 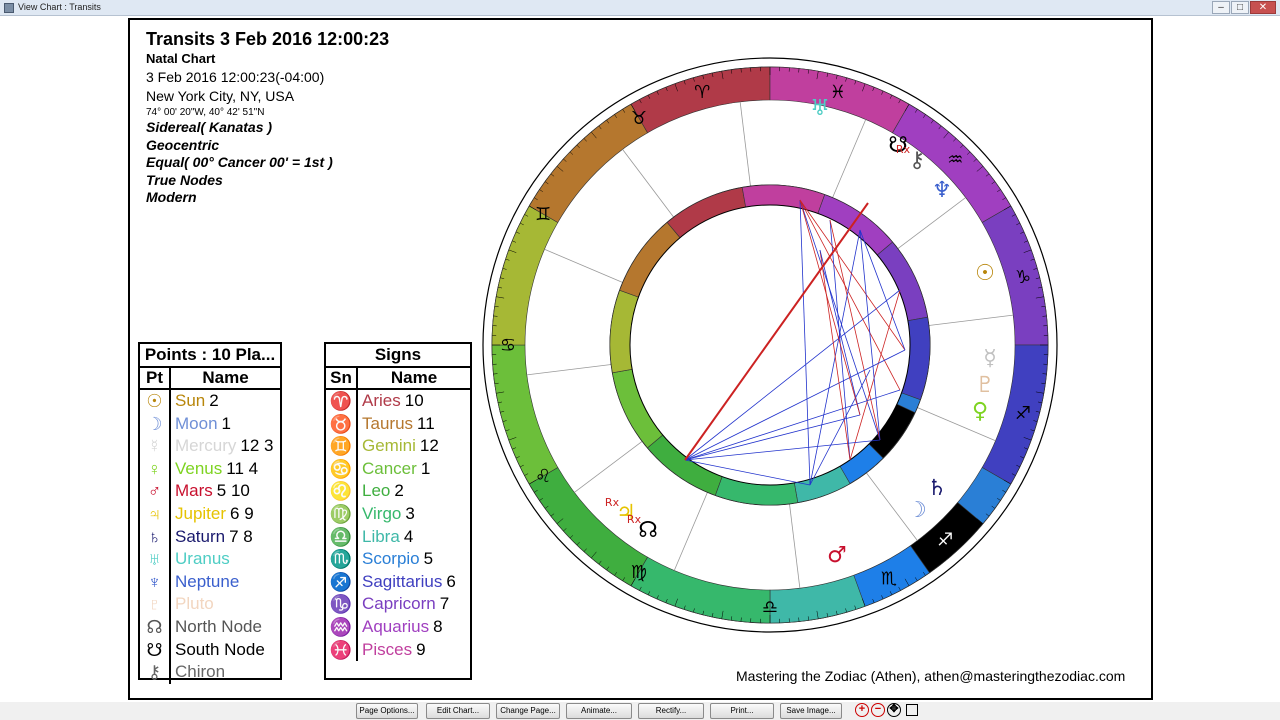 What do you see at coordinates (171, 197) in the screenshot?
I see `chart-style: Modern` at bounding box center [171, 197].